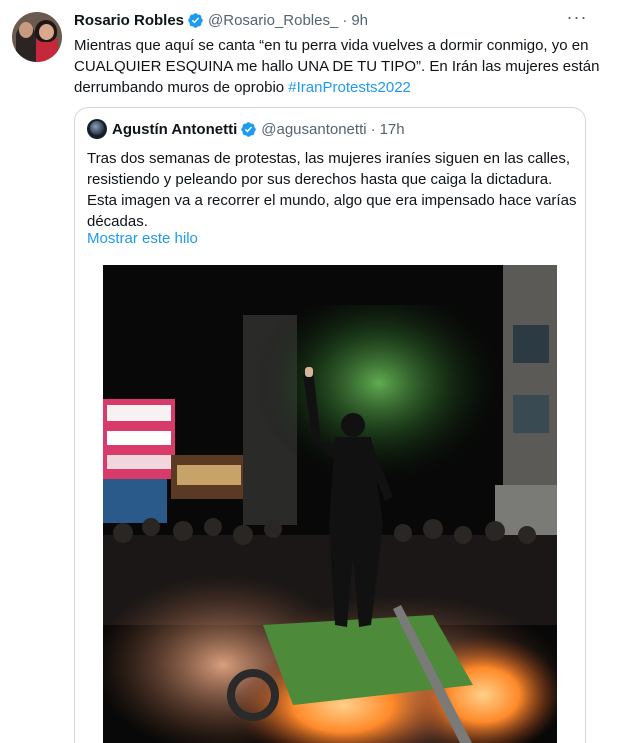 The image size is (625, 743). Describe the element at coordinates (258, 129) in the screenshot. I see `quoted-tweet-header: Agustín Antonetti @agusantonetti · 17h` at that location.